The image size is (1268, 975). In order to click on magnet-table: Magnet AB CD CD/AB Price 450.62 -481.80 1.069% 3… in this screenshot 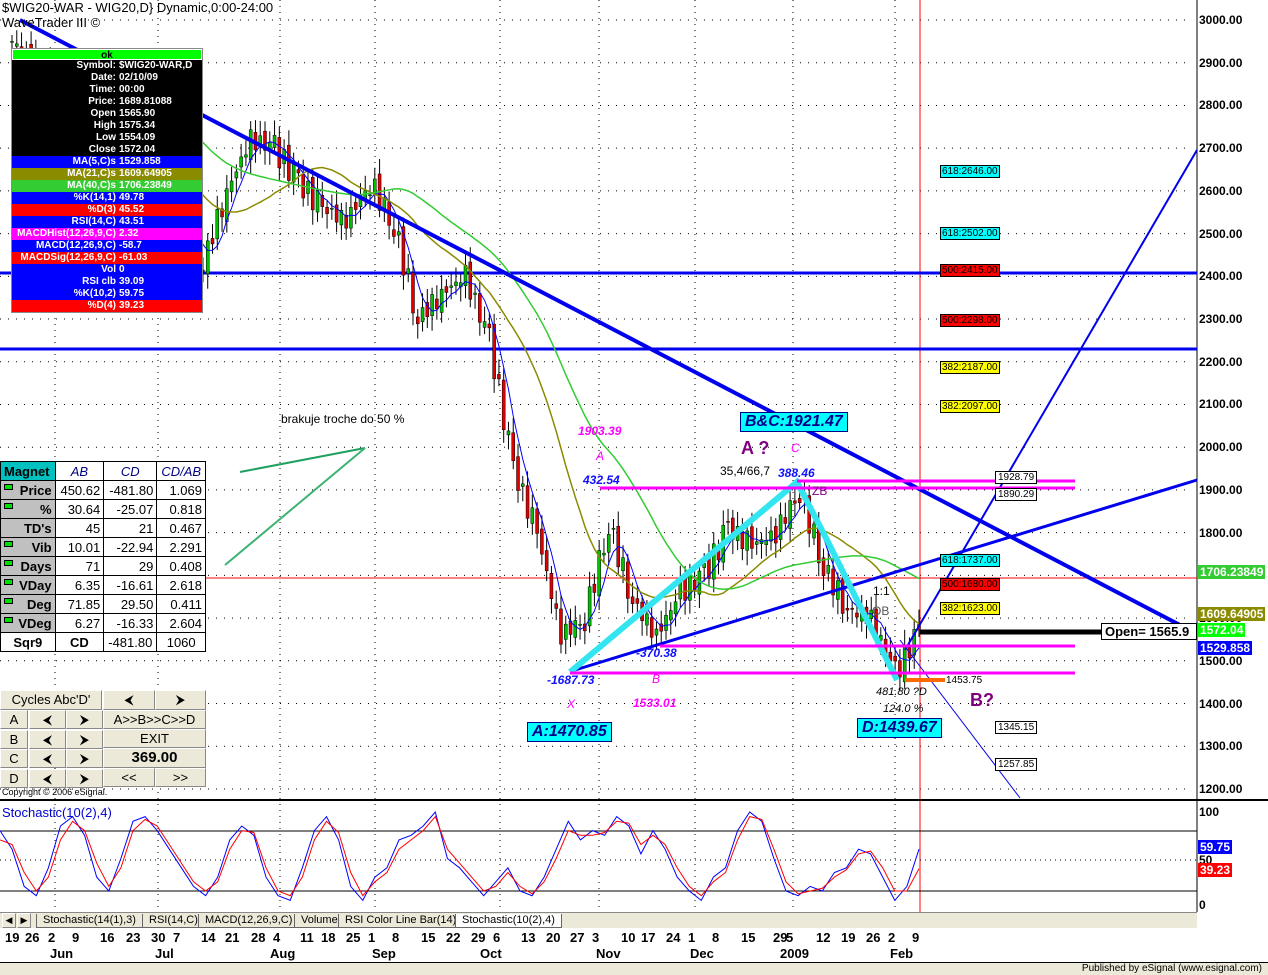, I will do `click(103, 556)`.